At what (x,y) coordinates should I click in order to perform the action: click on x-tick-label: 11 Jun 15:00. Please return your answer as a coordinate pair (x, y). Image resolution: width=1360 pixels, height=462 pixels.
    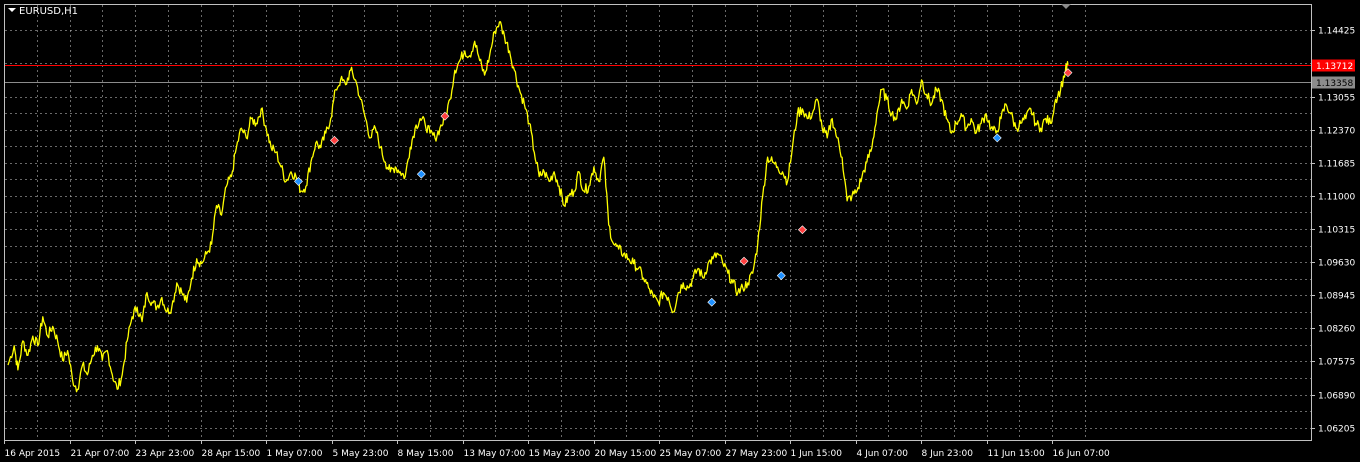
    Looking at the image, I should click on (1016, 454).